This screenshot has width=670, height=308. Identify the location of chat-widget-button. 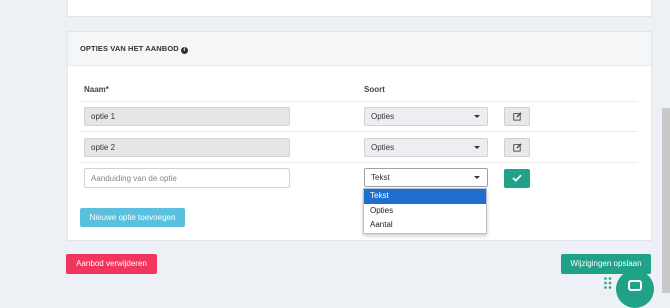
(635, 289).